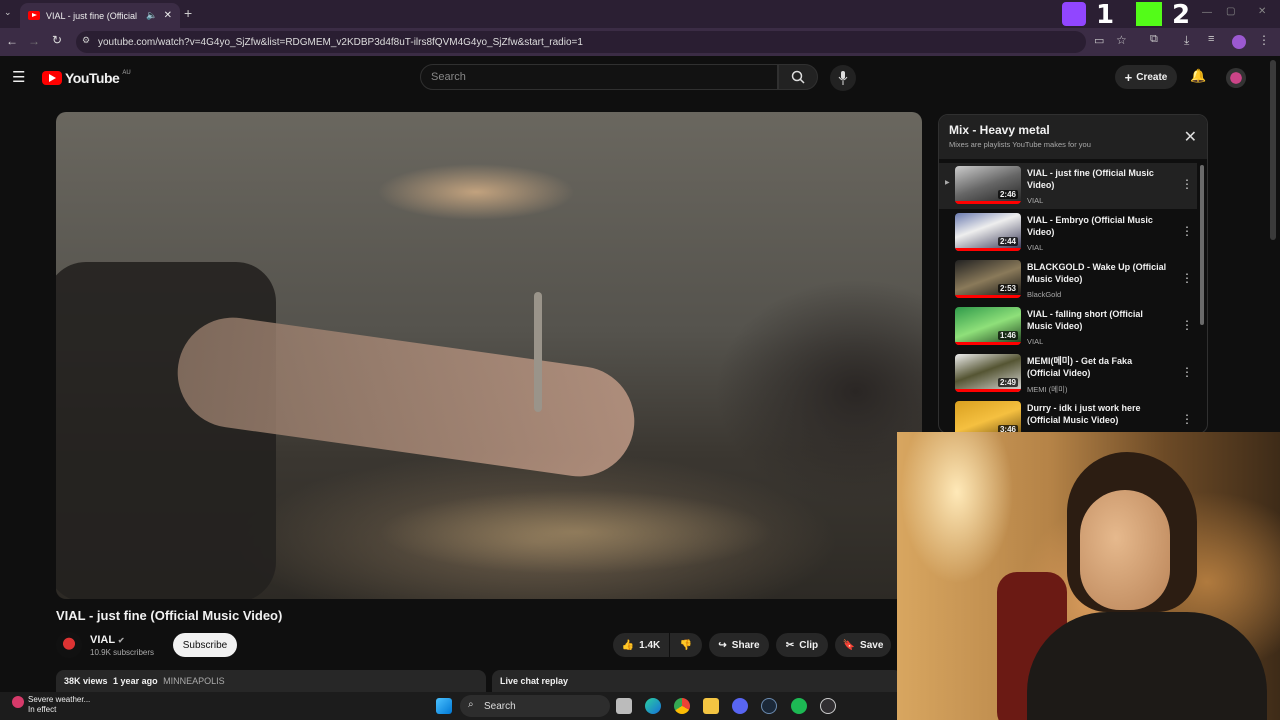  Describe the element at coordinates (444, 706) in the screenshot. I see `windows-start-icon` at that location.